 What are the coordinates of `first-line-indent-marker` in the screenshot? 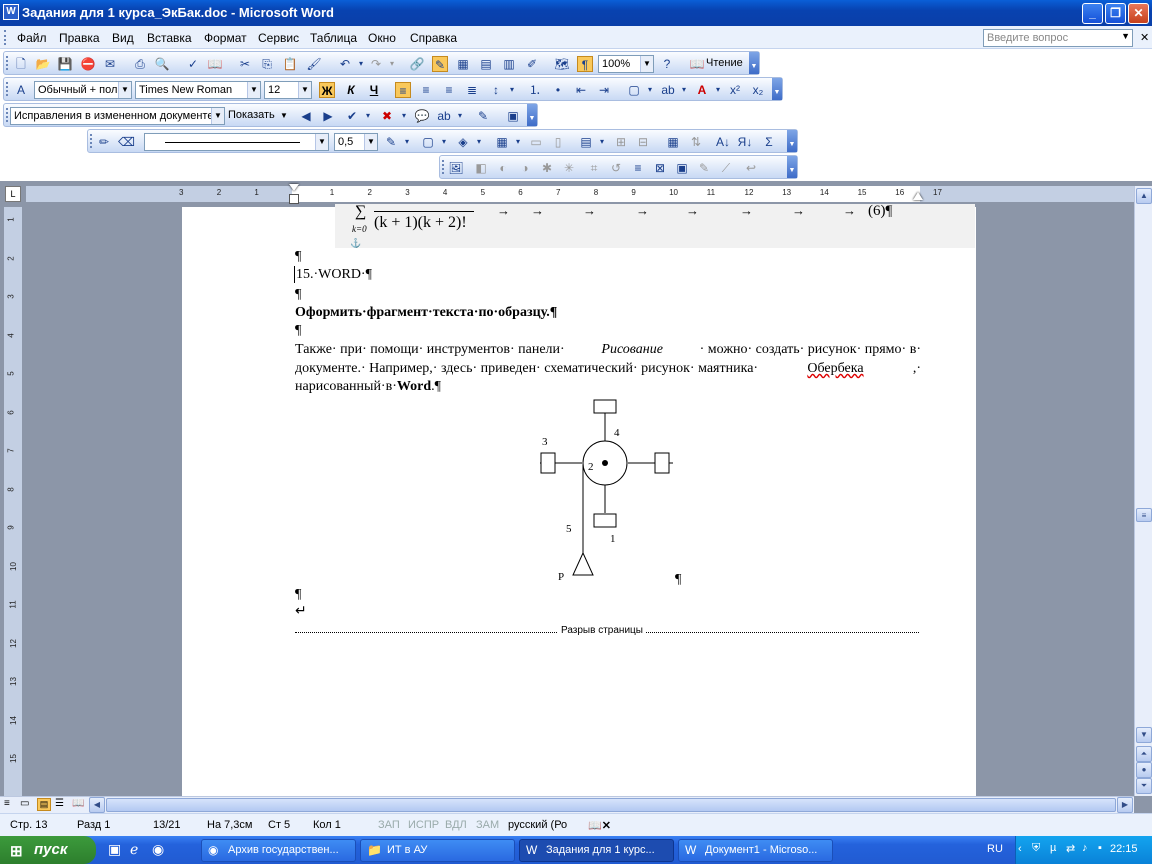 It's located at (294, 187).